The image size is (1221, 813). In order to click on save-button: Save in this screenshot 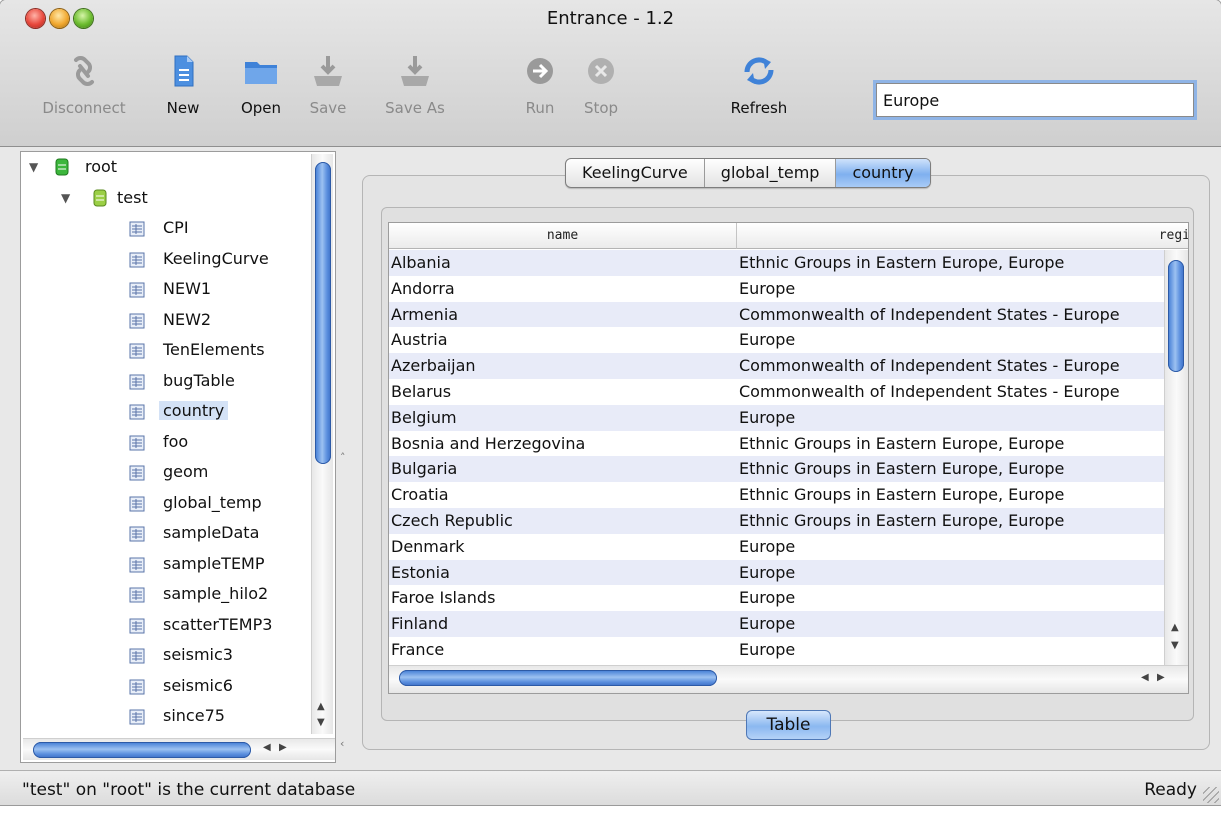, I will do `click(328, 85)`.